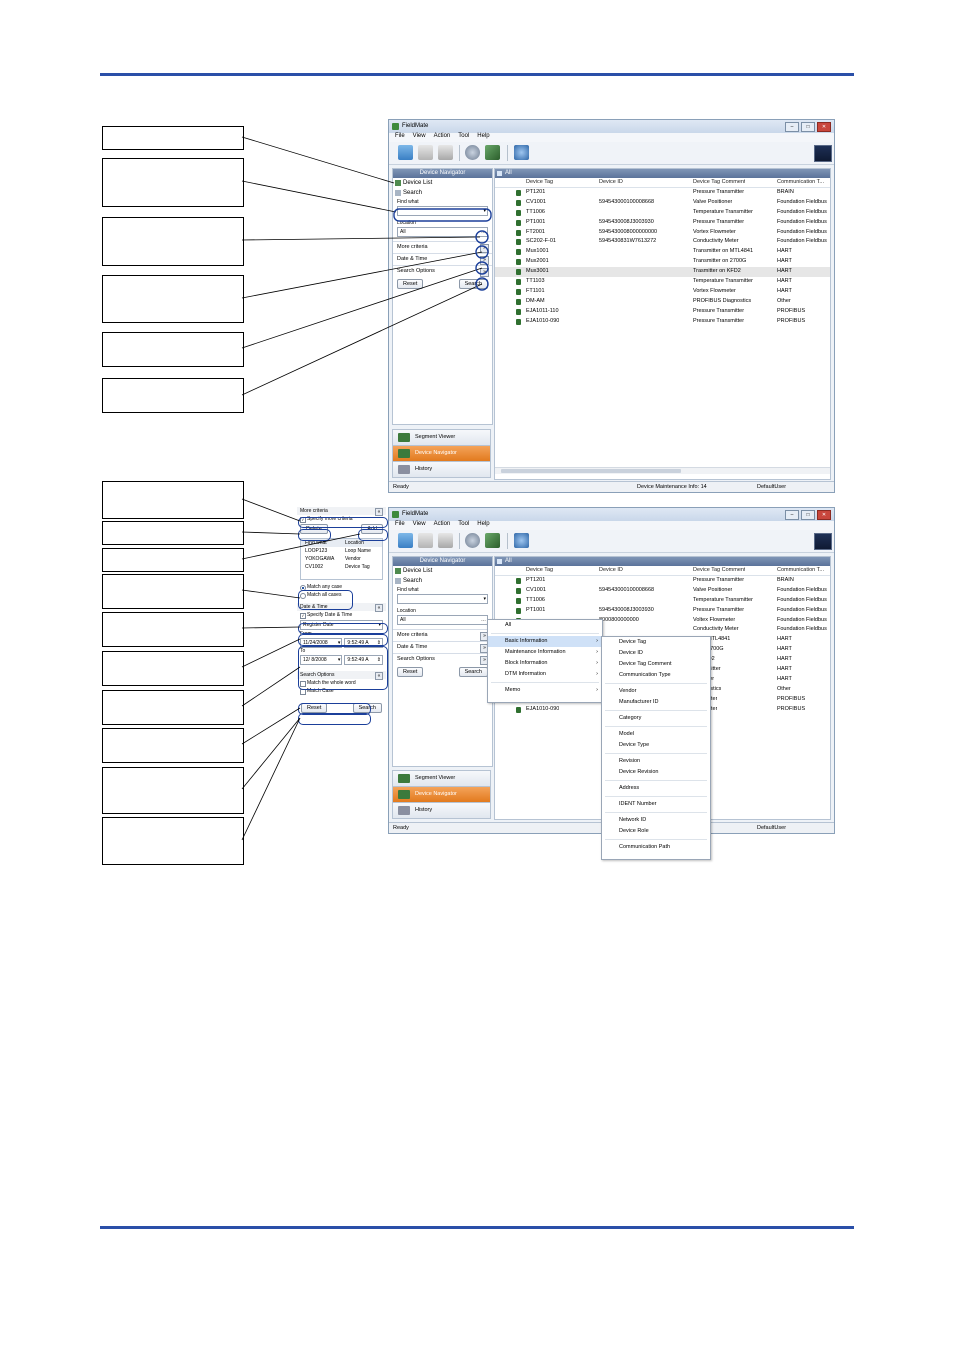 This screenshot has width=954, height=1350. What do you see at coordinates (662, 312) in the screenshot?
I see `table-row: EJA1011-110 Pressure Transmitter PROFIBUS` at bounding box center [662, 312].